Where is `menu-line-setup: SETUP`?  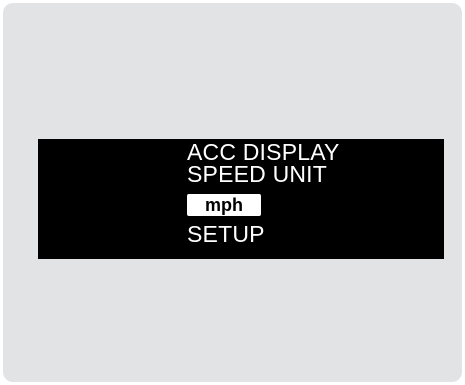 menu-line-setup: SETUP is located at coordinates (226, 234).